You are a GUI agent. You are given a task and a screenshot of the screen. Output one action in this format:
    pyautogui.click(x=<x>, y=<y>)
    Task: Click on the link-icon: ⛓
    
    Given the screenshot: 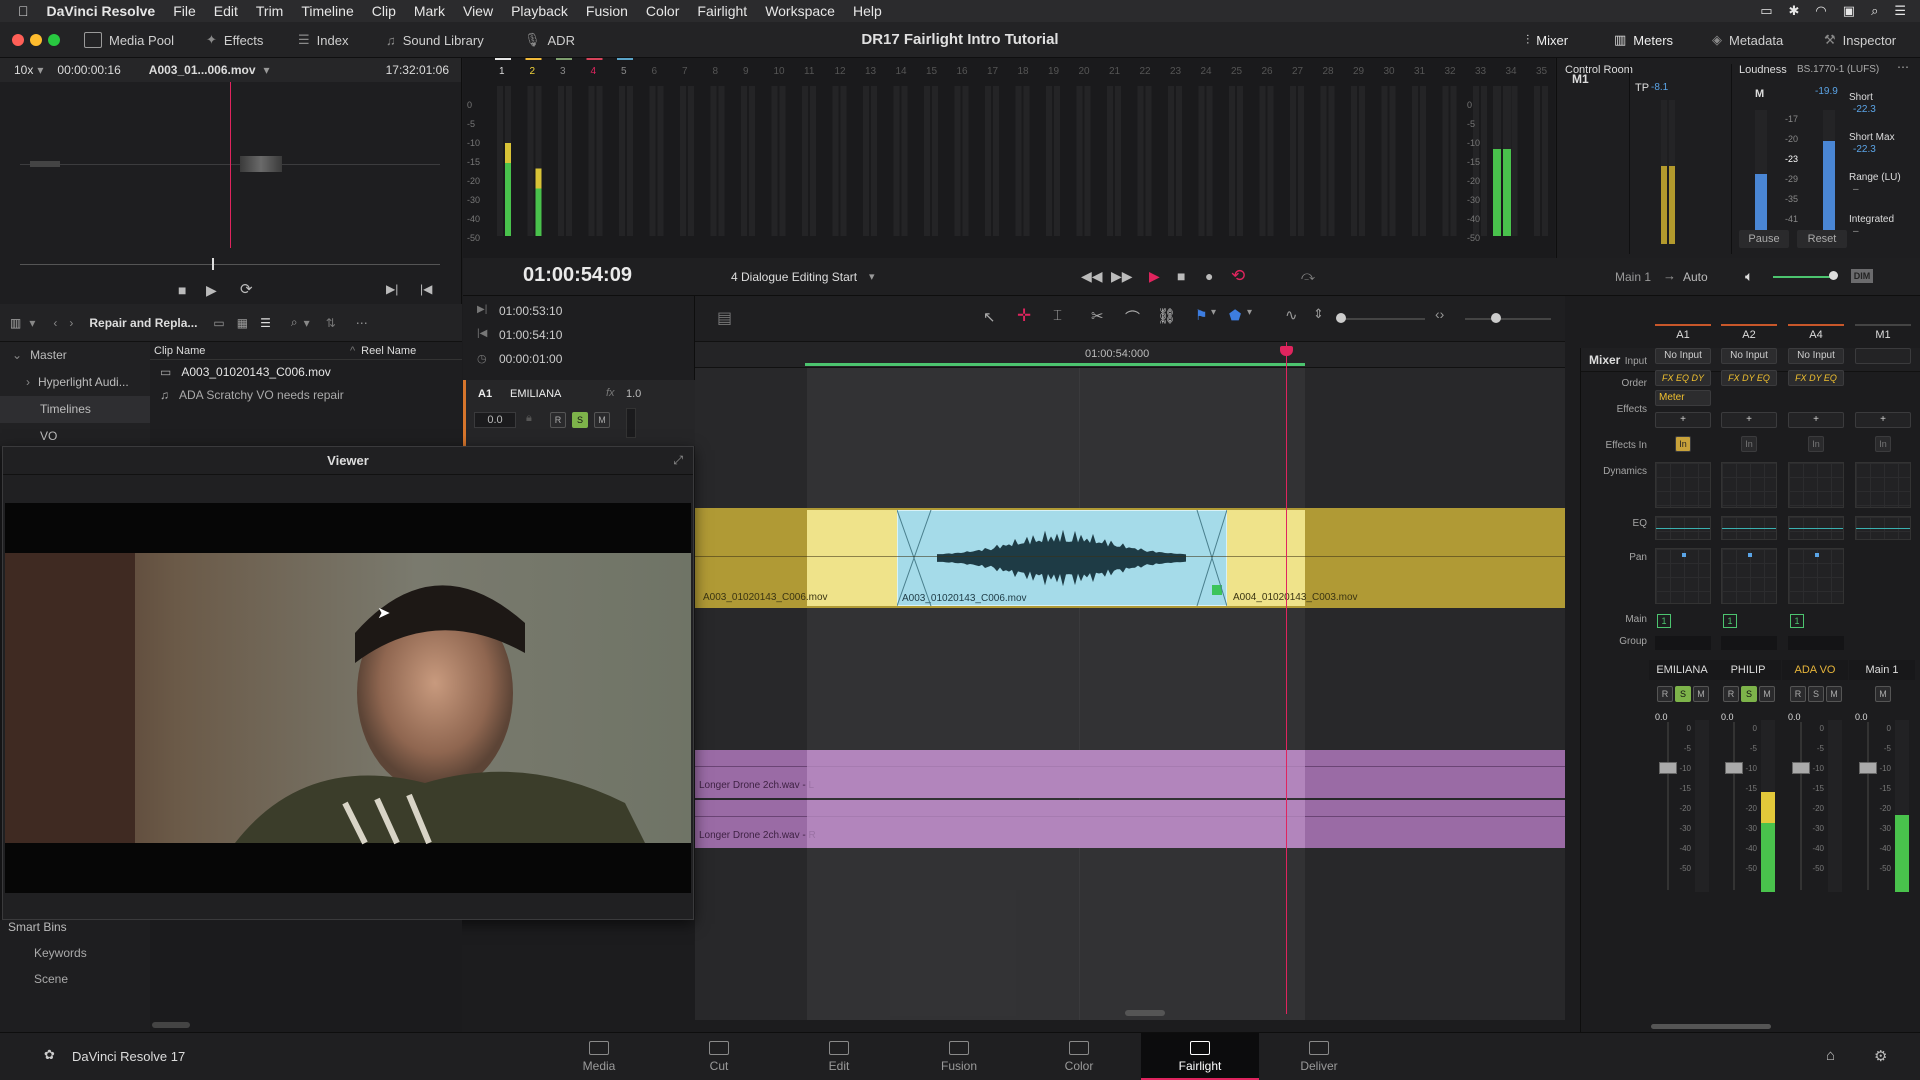 What is the action you would take?
    pyautogui.click(x=1166, y=316)
    